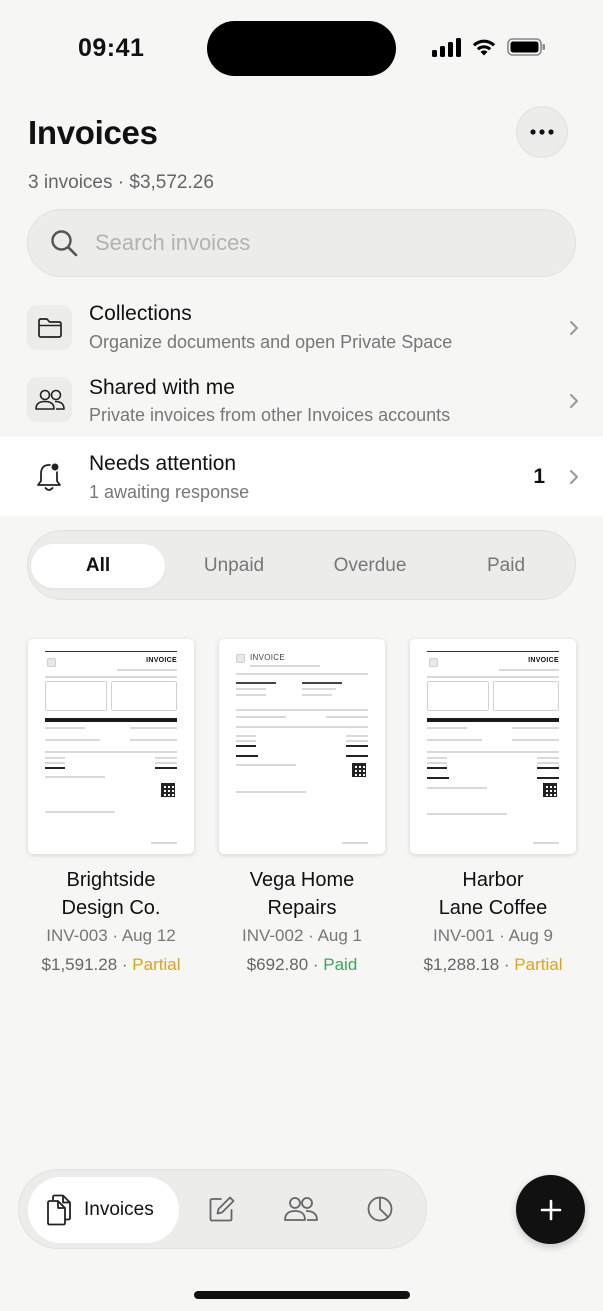  What do you see at coordinates (301, 1209) in the screenshot?
I see `clients-icon` at bounding box center [301, 1209].